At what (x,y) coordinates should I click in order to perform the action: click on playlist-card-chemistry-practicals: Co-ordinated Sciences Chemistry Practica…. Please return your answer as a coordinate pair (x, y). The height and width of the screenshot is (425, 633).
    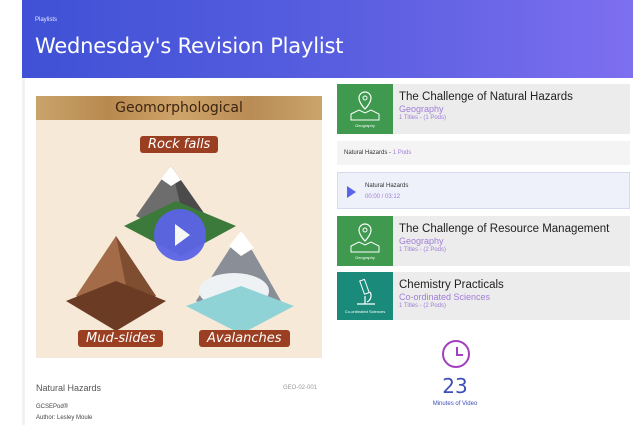
    Looking at the image, I should click on (483, 296).